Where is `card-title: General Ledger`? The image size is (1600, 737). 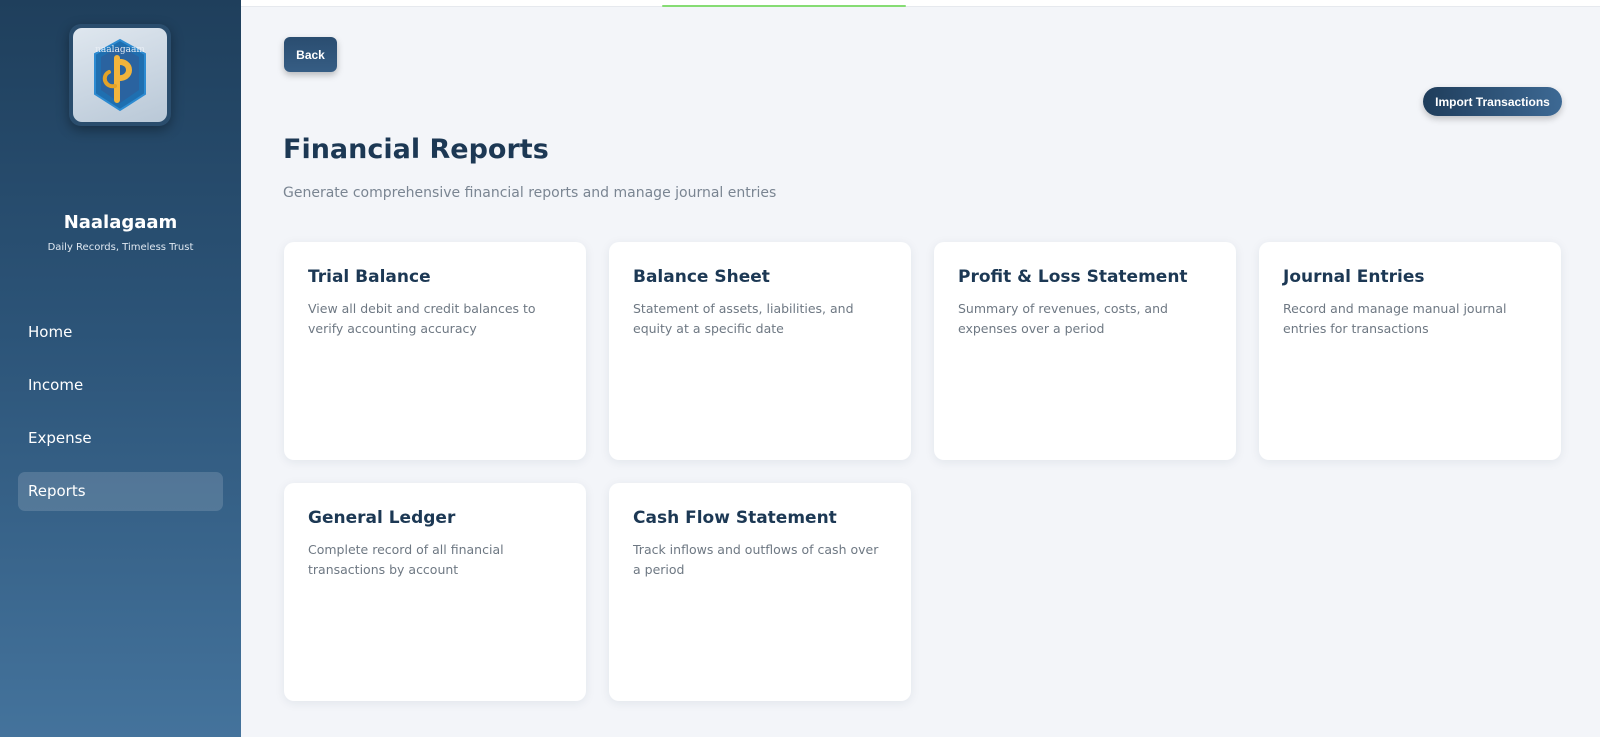
card-title: General Ledger is located at coordinates (382, 518).